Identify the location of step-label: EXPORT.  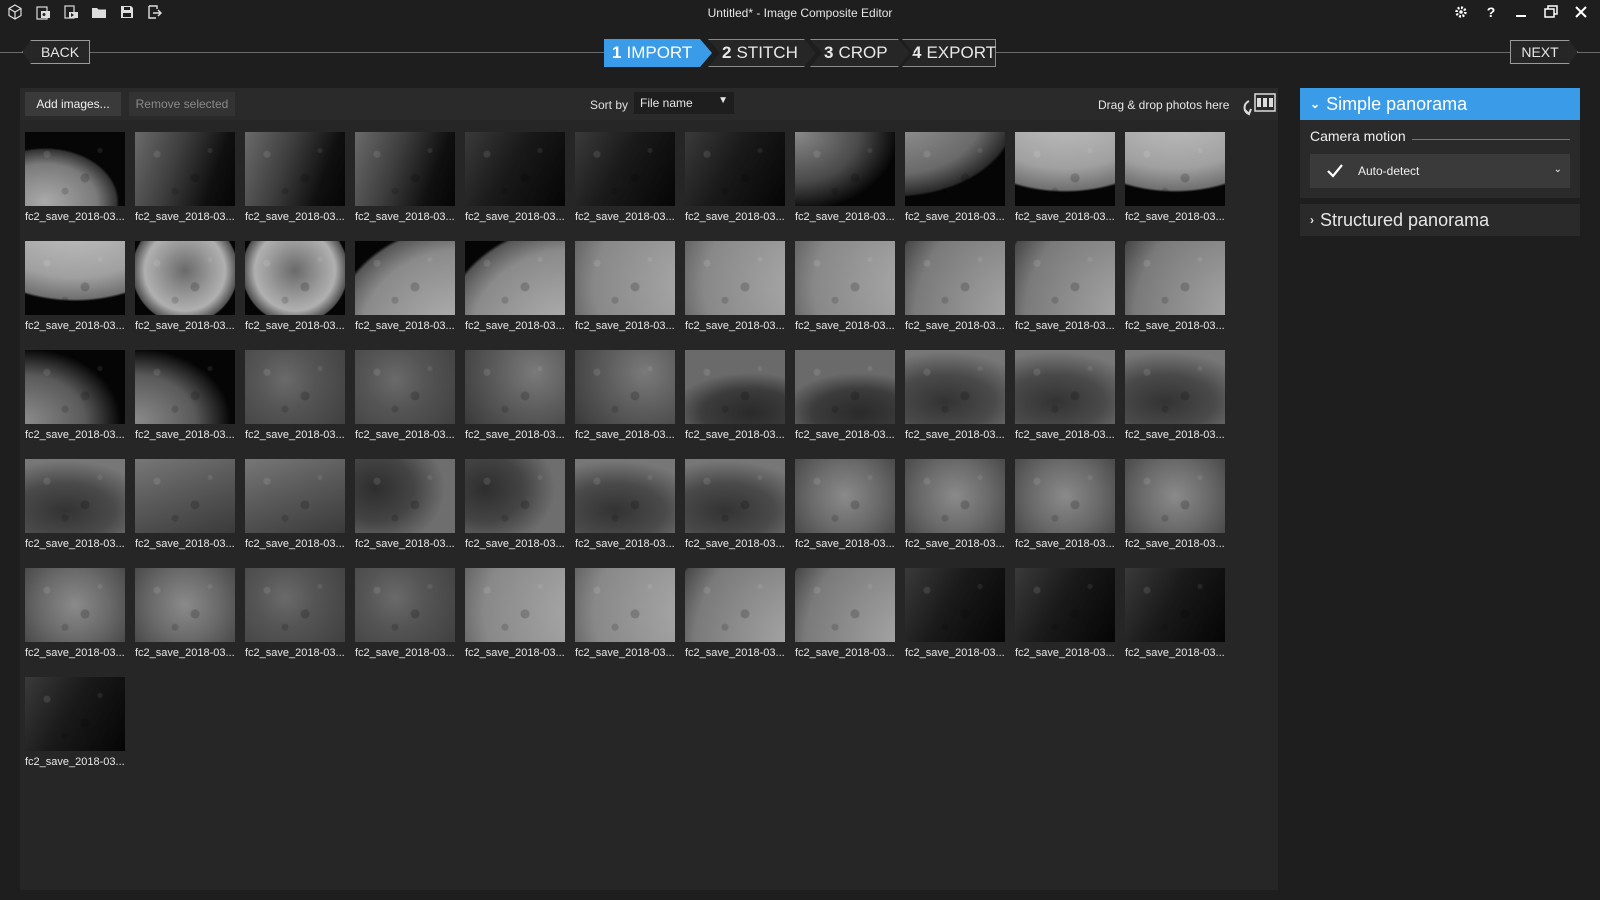
(961, 52).